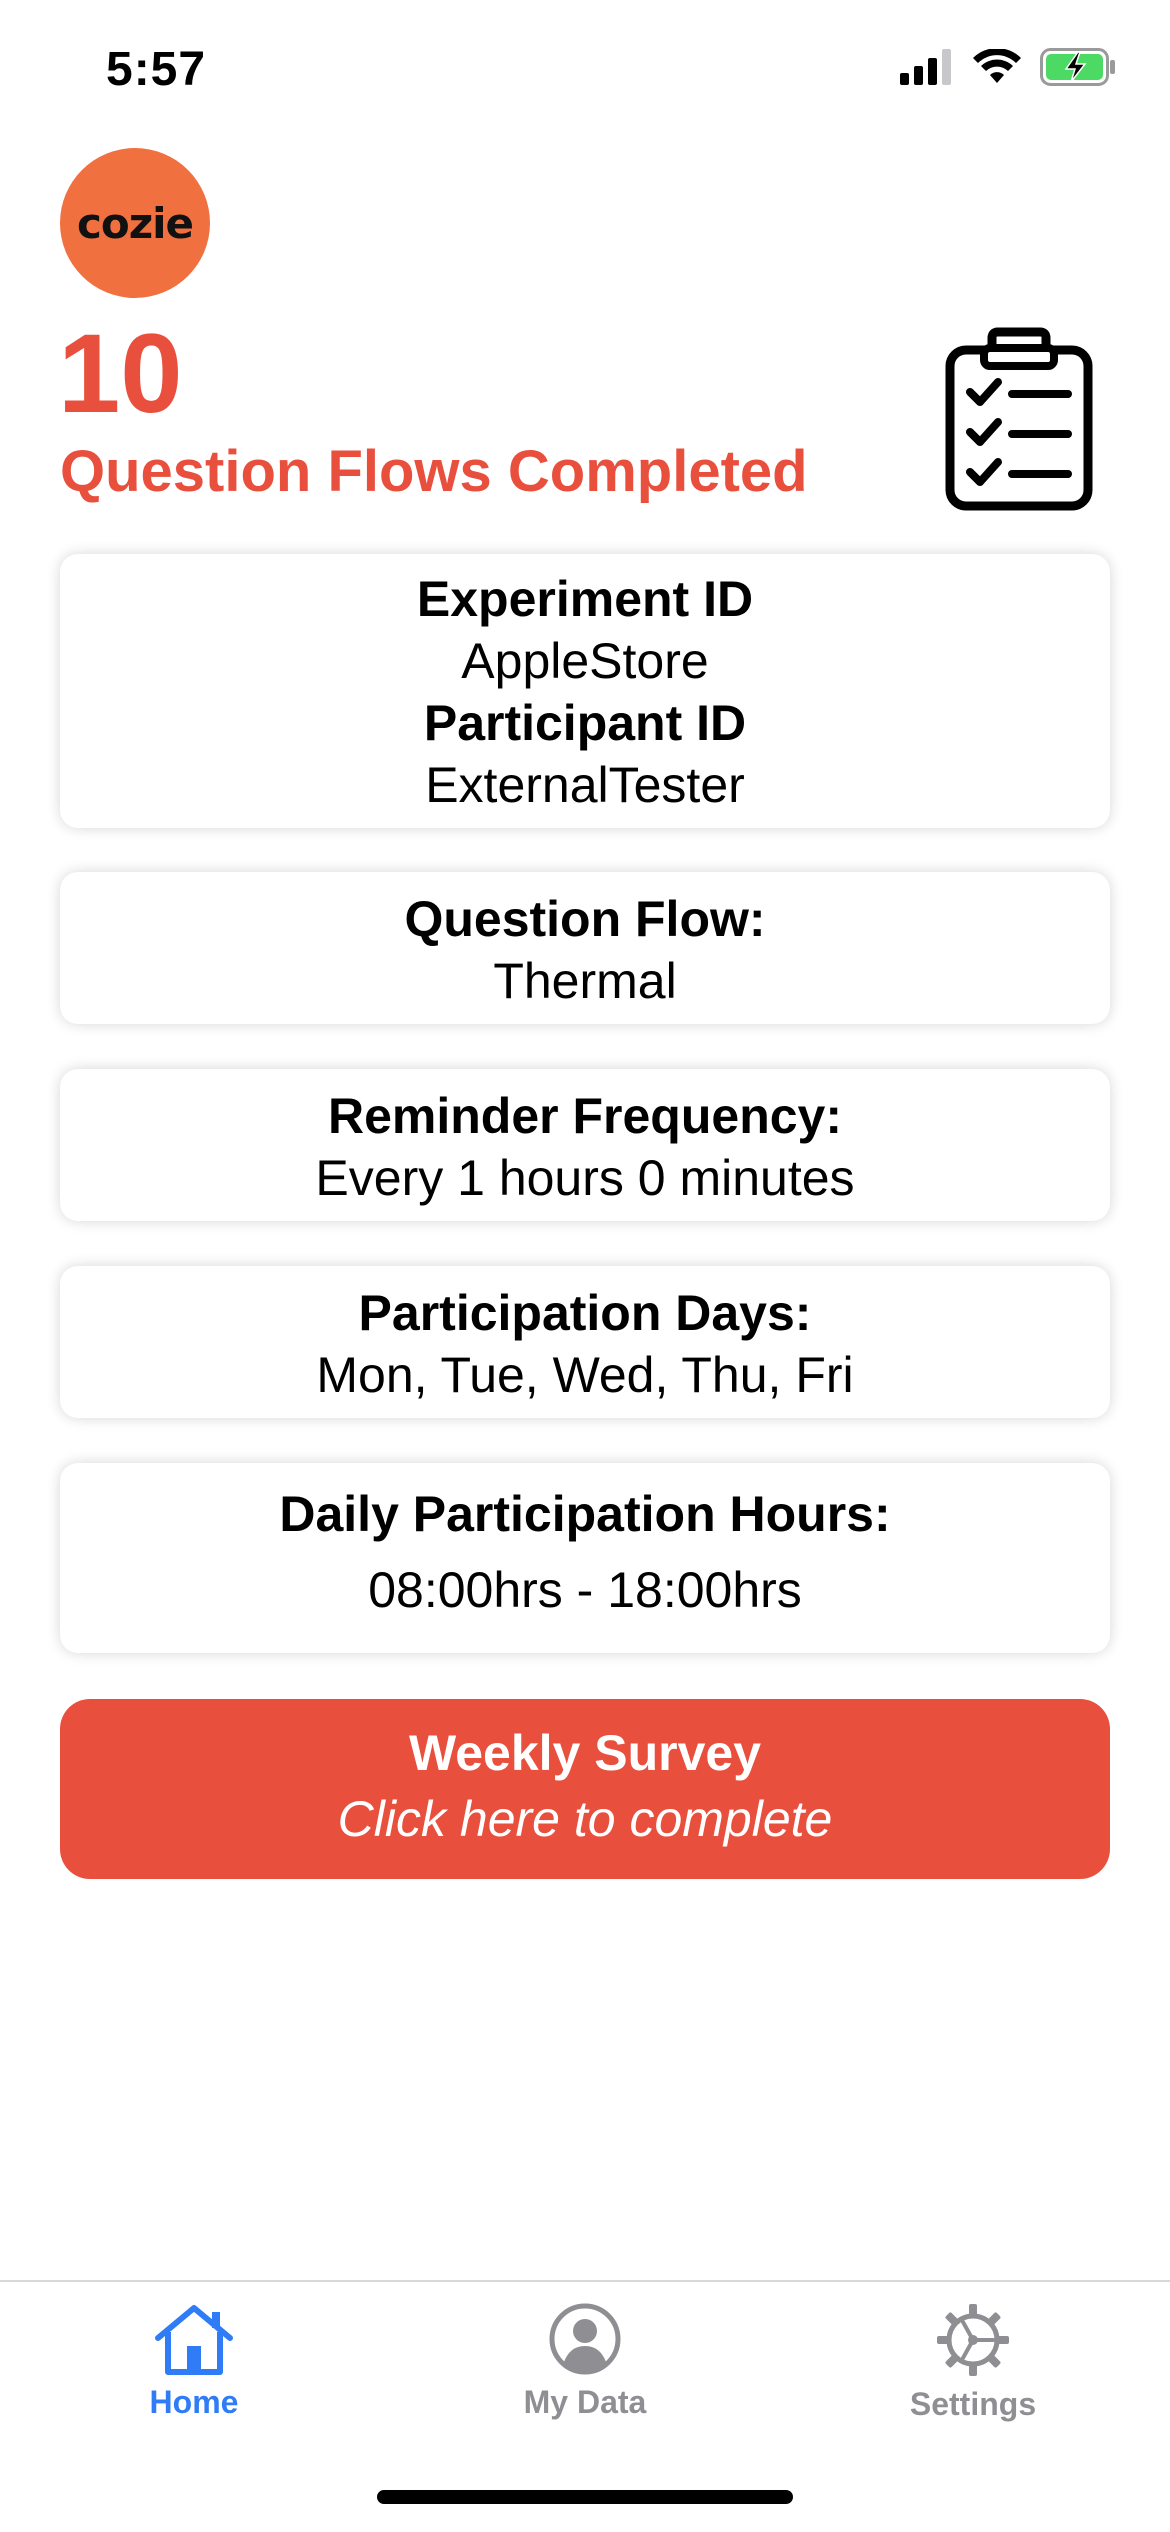 The width and height of the screenshot is (1170, 2532). What do you see at coordinates (120, 373) in the screenshot?
I see `completed-count: 10` at bounding box center [120, 373].